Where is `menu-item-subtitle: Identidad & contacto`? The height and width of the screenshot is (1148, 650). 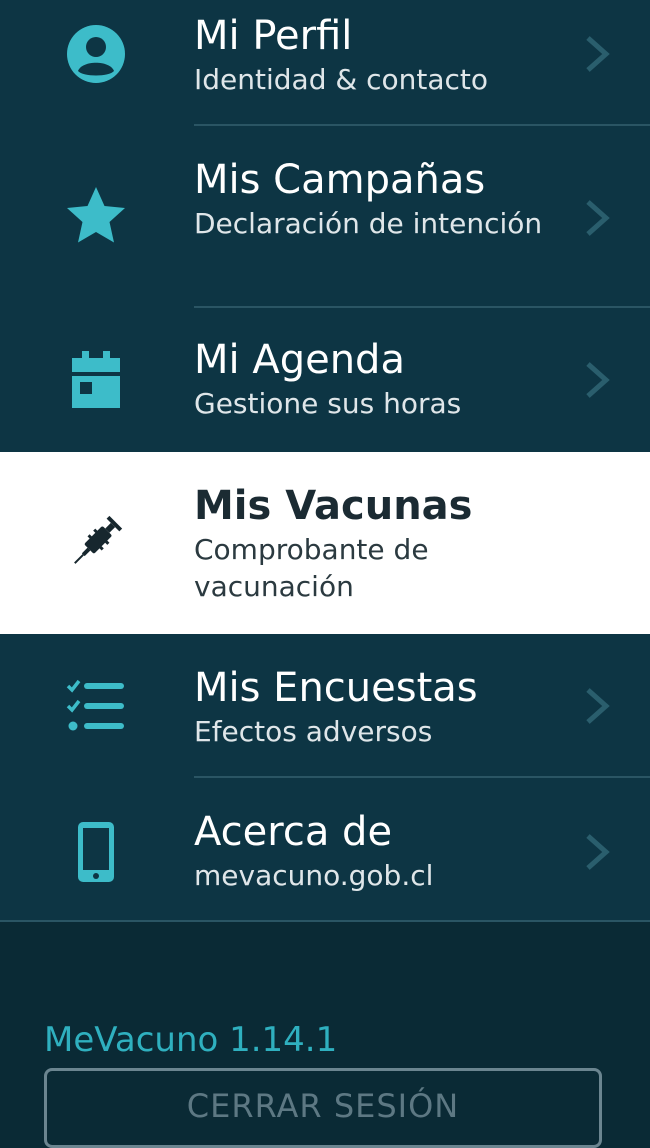 menu-item-subtitle: Identidad & contacto is located at coordinates (341, 79).